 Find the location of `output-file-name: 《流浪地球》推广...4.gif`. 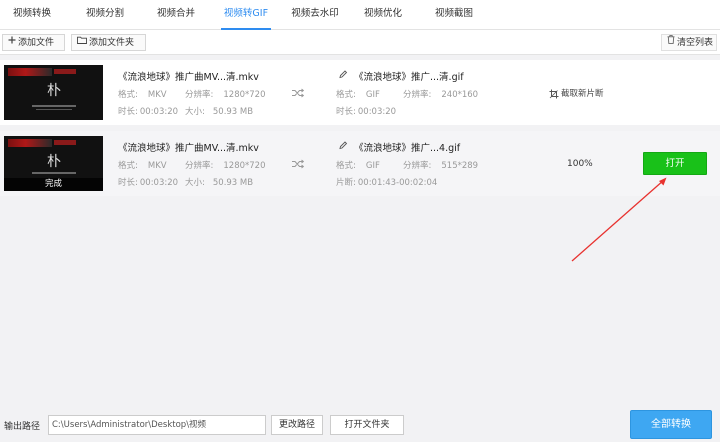

output-file-name: 《流浪地球》推广...4.gif is located at coordinates (407, 147).